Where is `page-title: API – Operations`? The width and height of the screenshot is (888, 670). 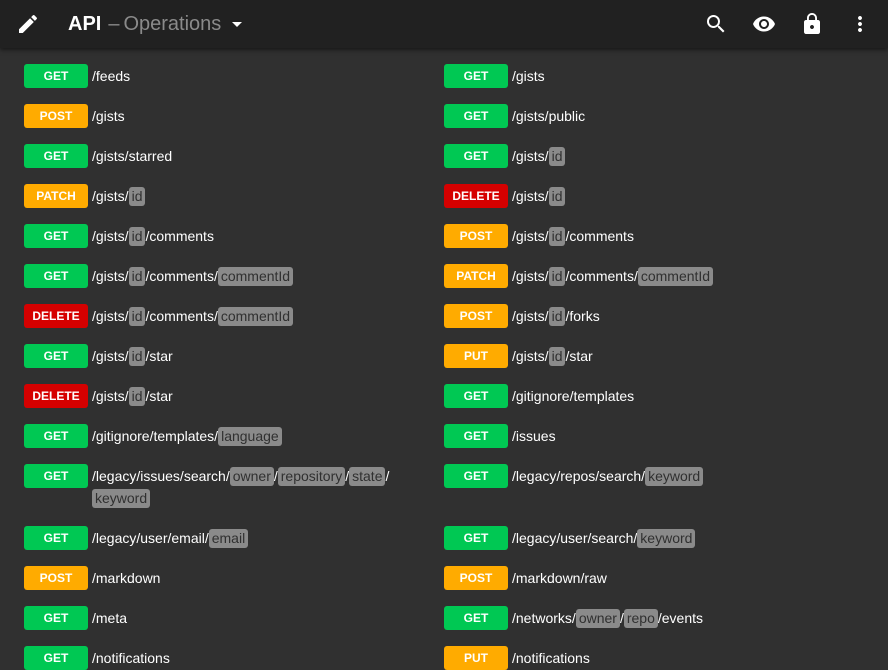 page-title: API – Operations is located at coordinates (158, 24).